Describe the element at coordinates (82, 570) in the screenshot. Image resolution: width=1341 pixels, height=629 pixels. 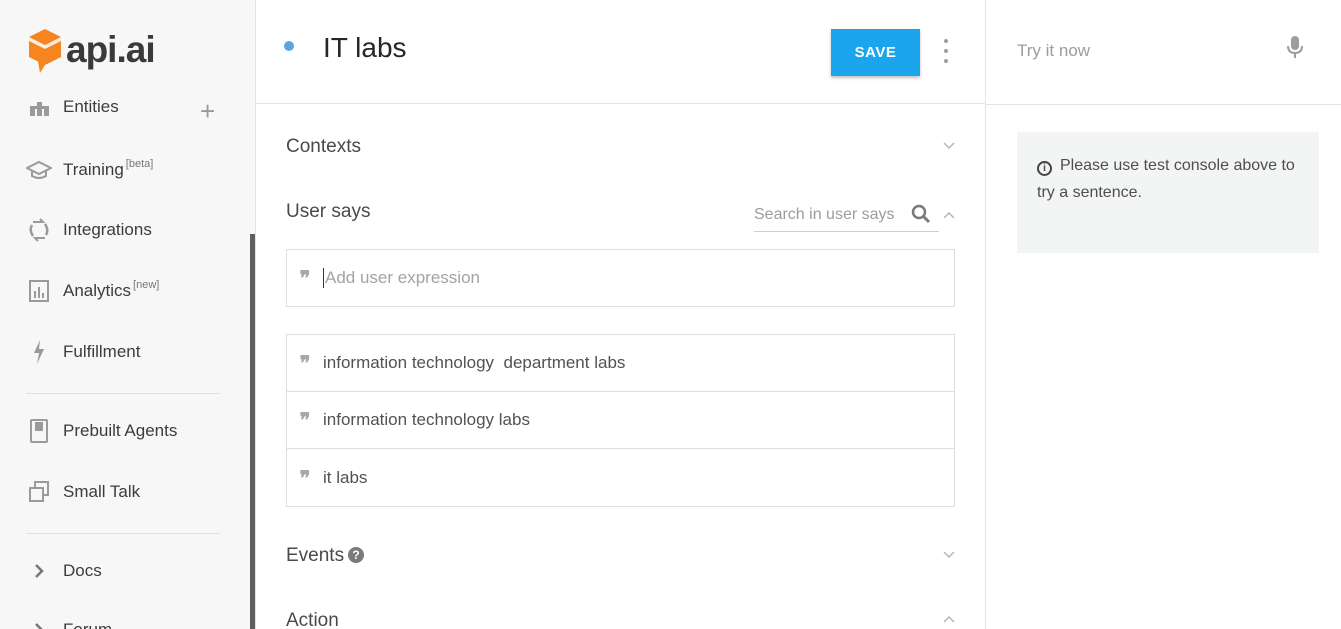
I see `sidebar-item-label: Docs` at that location.